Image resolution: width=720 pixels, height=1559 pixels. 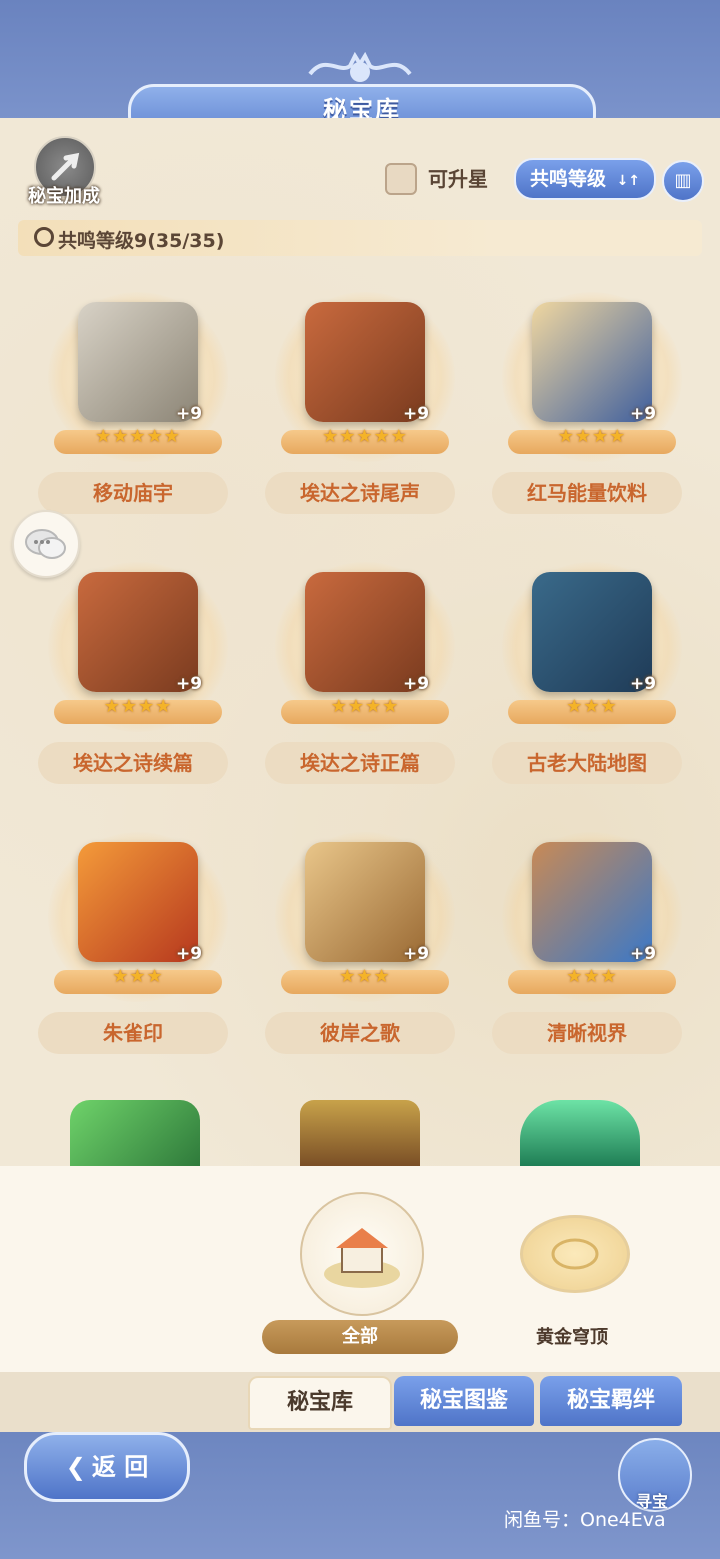 What do you see at coordinates (587, 493) in the screenshot?
I see `treasure-name: 红马能量饮料` at bounding box center [587, 493].